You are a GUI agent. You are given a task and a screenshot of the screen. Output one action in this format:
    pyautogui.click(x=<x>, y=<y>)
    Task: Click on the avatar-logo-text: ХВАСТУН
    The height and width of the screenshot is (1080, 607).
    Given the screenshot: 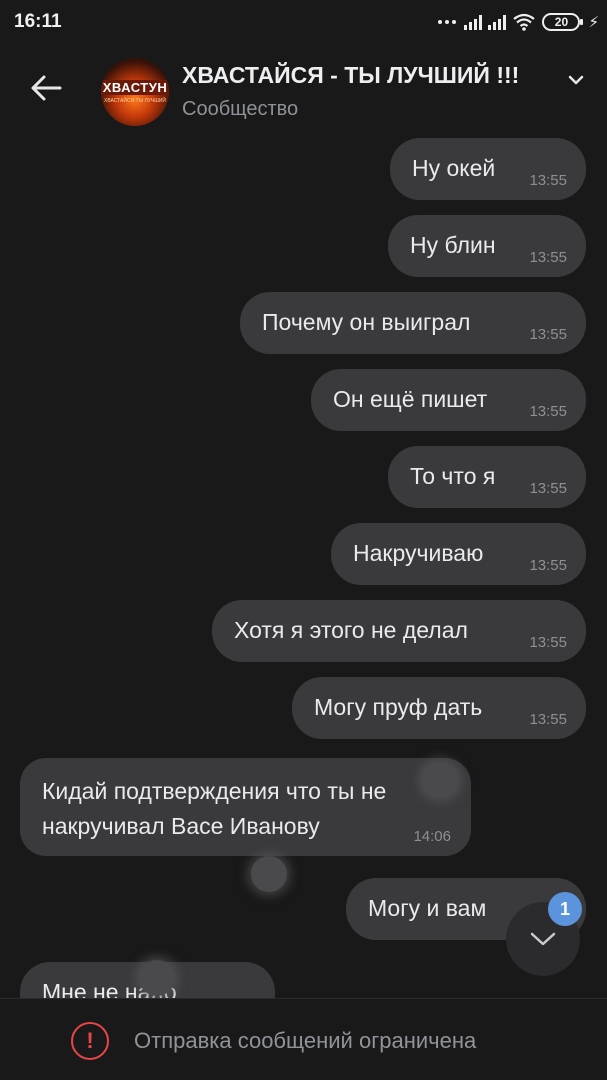 What is the action you would take?
    pyautogui.click(x=135, y=87)
    